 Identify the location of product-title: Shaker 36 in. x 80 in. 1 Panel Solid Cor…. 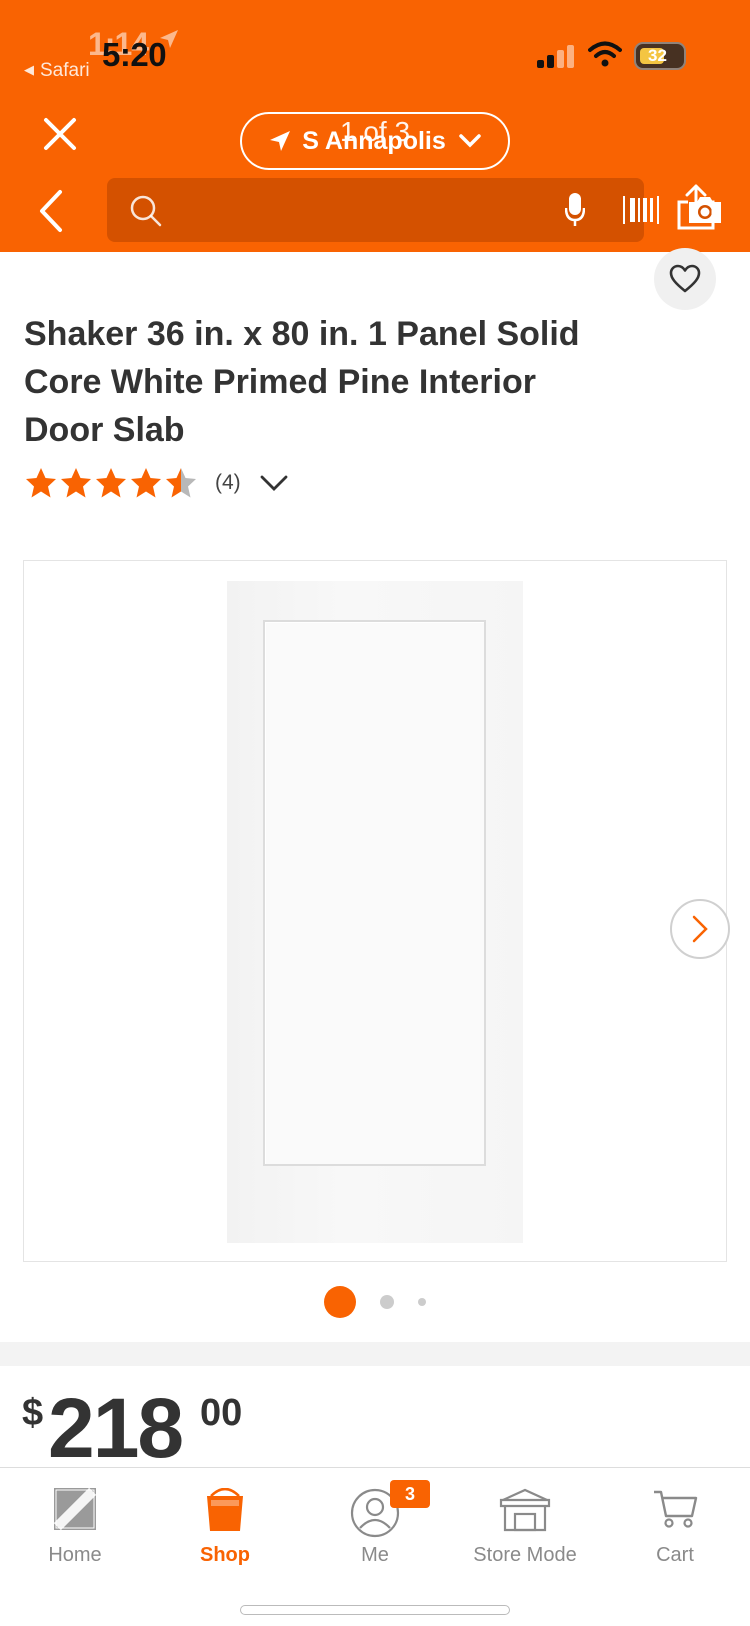
(302, 382).